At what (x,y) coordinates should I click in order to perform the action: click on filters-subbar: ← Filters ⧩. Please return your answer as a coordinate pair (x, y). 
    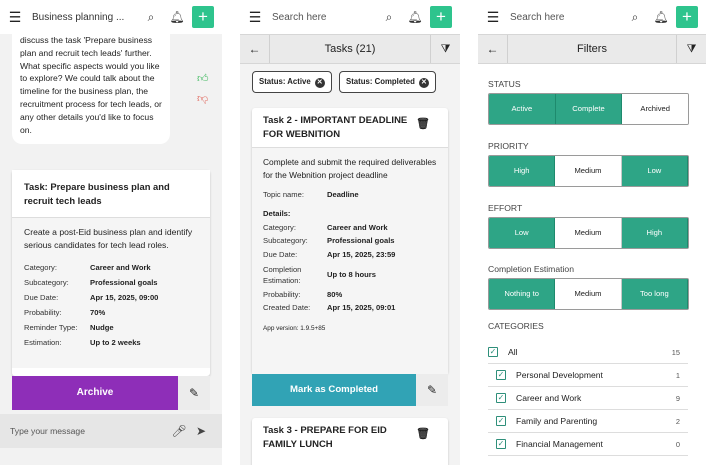
    Looking at the image, I should click on (592, 49).